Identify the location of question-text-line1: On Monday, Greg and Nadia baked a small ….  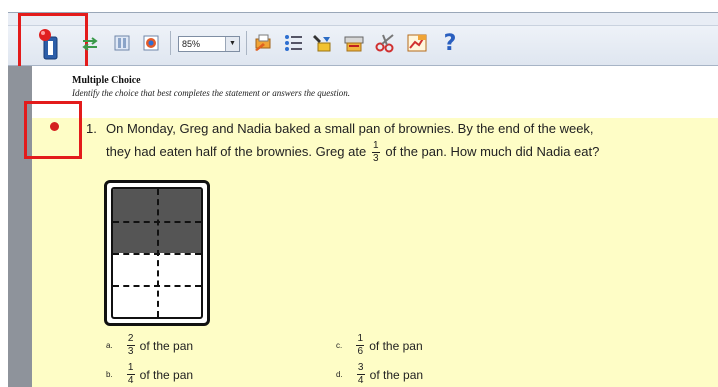
(350, 128).